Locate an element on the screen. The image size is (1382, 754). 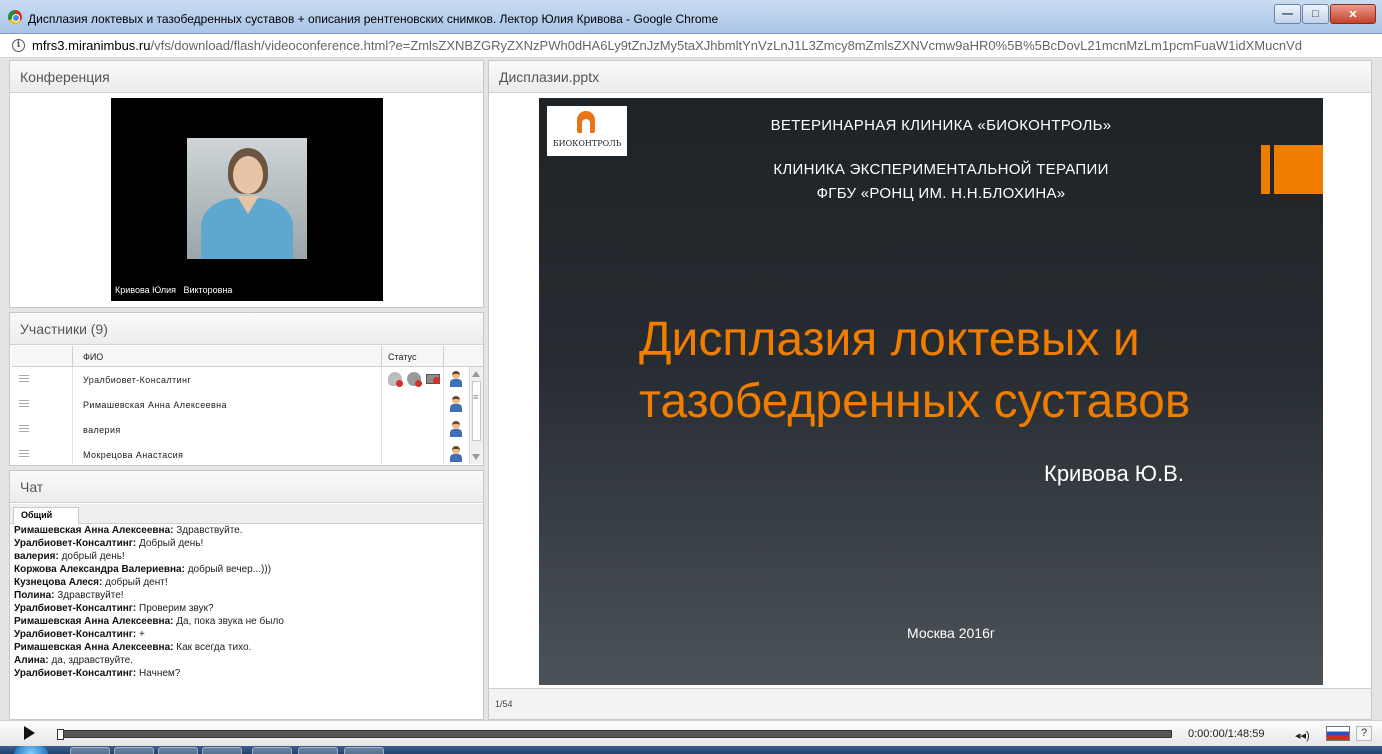
chrome-icon is located at coordinates (15, 17).